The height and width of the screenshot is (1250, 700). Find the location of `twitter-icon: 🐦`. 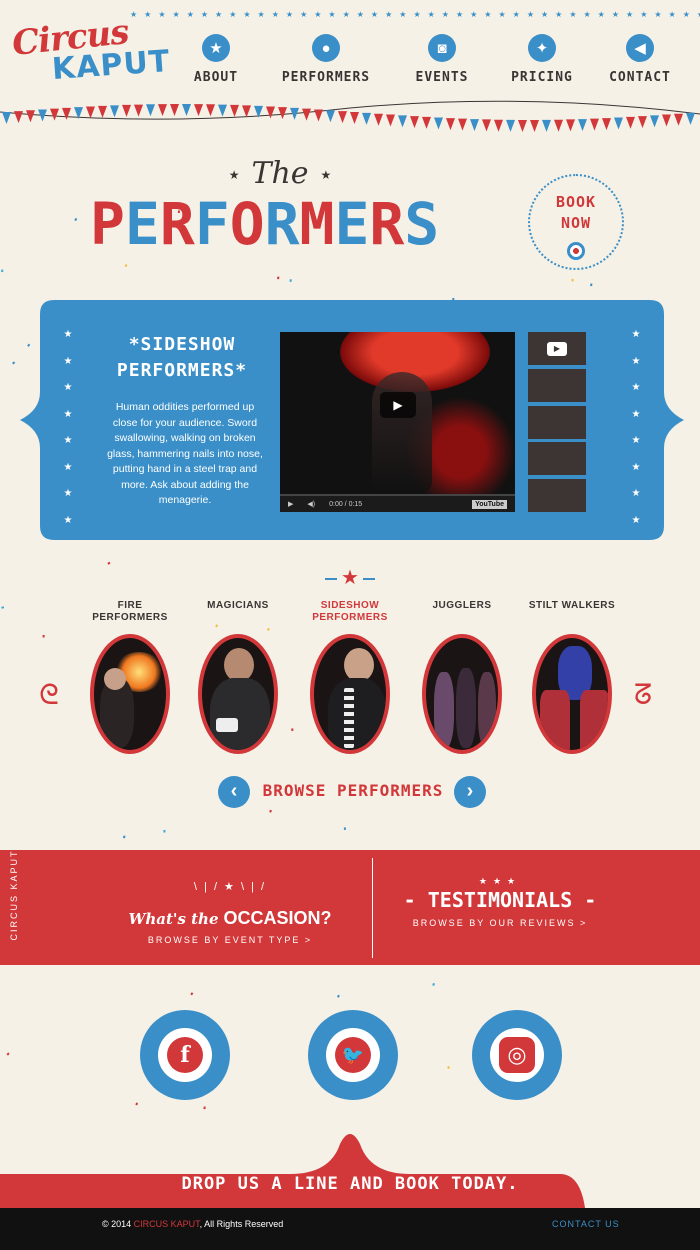

twitter-icon: 🐦 is located at coordinates (353, 1055).